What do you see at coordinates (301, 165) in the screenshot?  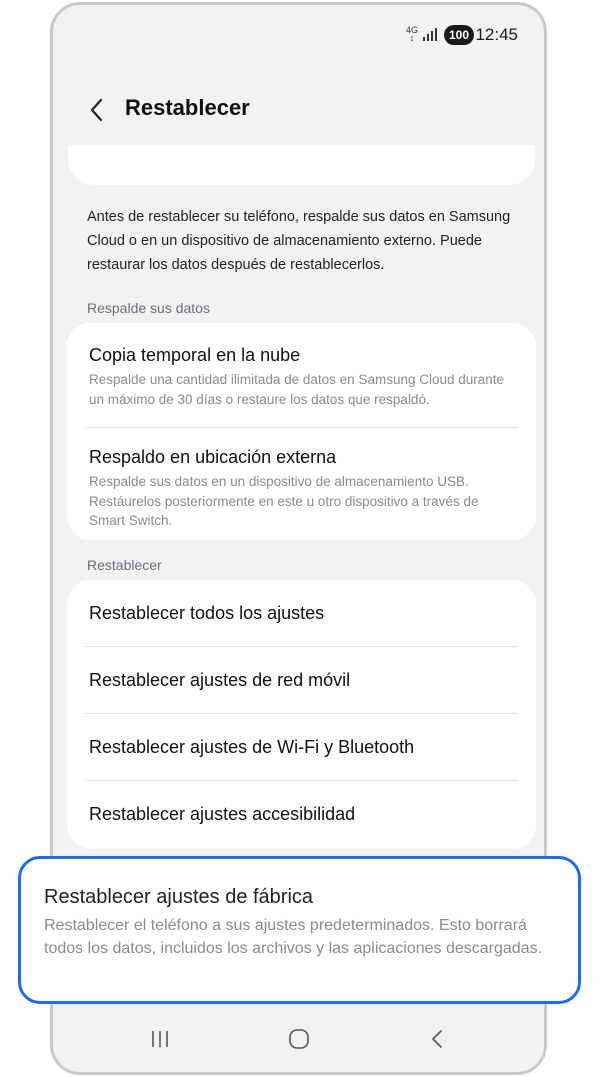 I see `previous-card-bottom` at bounding box center [301, 165].